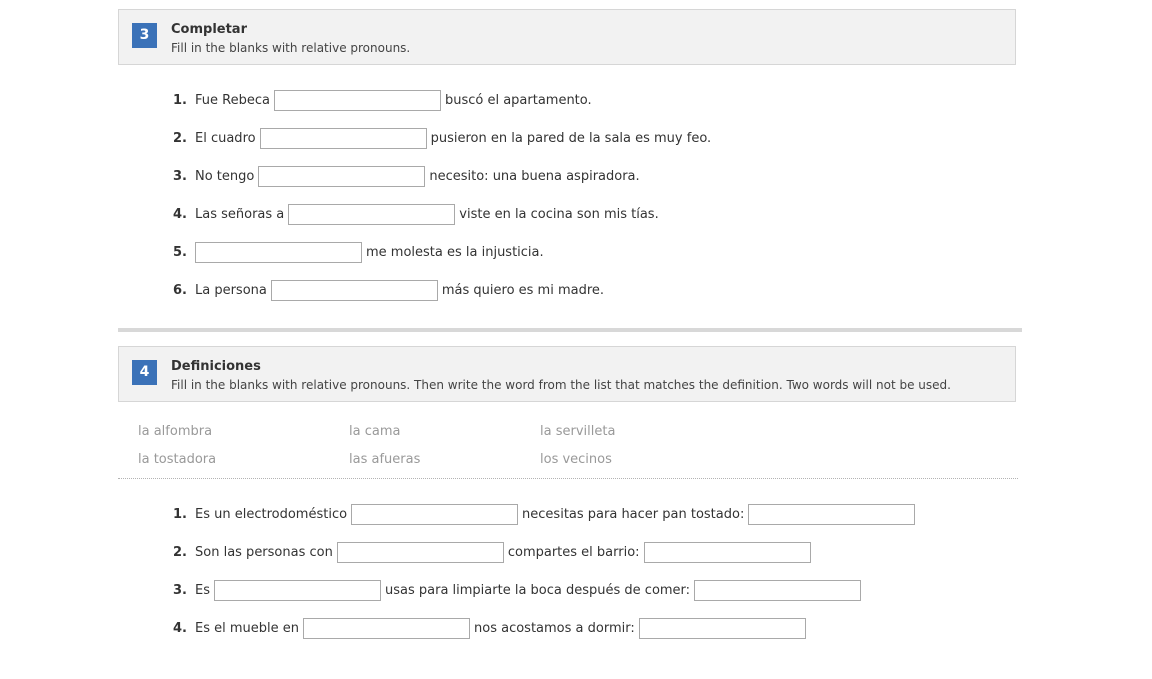 Image resolution: width=1152 pixels, height=679 pixels. Describe the element at coordinates (523, 290) in the screenshot. I see `item-text-after: más quiero es mi madre.` at that location.